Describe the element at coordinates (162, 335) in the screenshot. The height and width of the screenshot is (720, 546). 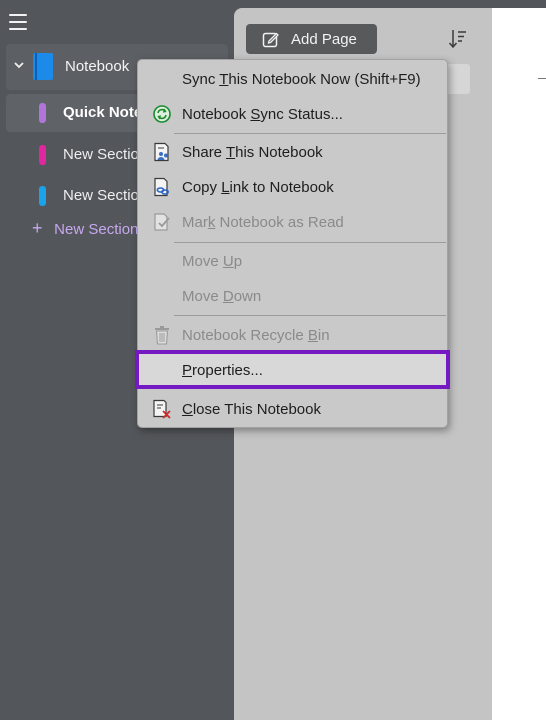
I see `recycle-bin-icon` at that location.